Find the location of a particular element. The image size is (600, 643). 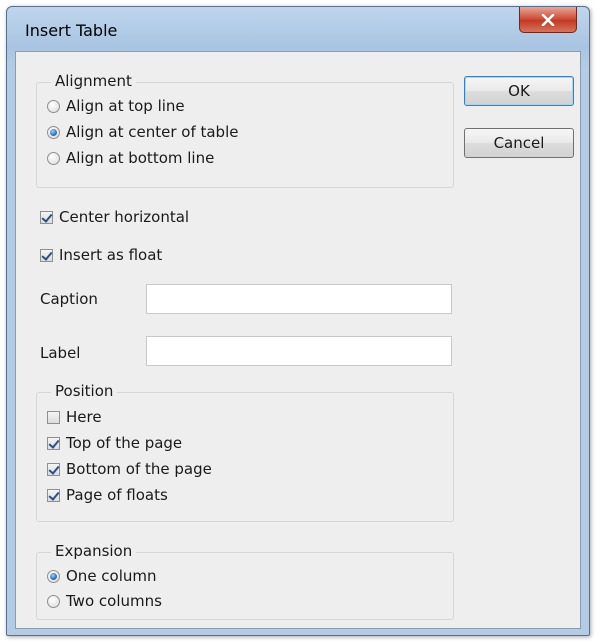

close-button is located at coordinates (548, 20).